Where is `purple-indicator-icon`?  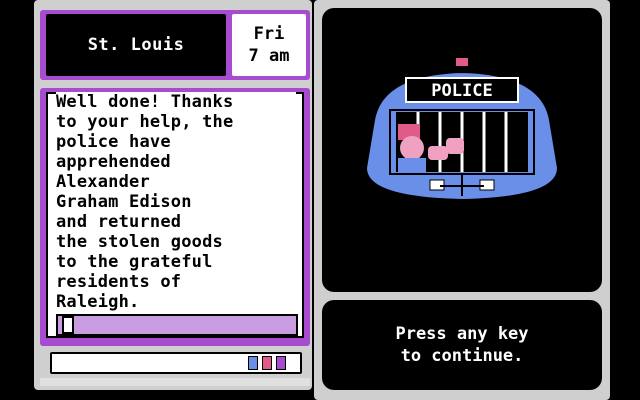
purple-indicator-icon is located at coordinates (281, 363).